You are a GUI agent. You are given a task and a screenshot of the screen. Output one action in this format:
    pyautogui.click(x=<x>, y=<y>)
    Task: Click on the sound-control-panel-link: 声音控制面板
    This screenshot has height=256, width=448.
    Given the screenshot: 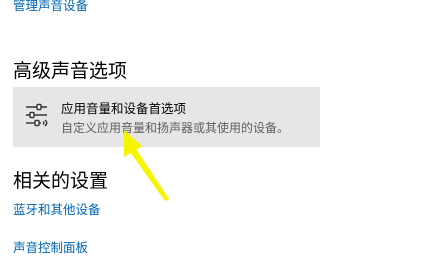 What is the action you would take?
    pyautogui.click(x=50, y=246)
    